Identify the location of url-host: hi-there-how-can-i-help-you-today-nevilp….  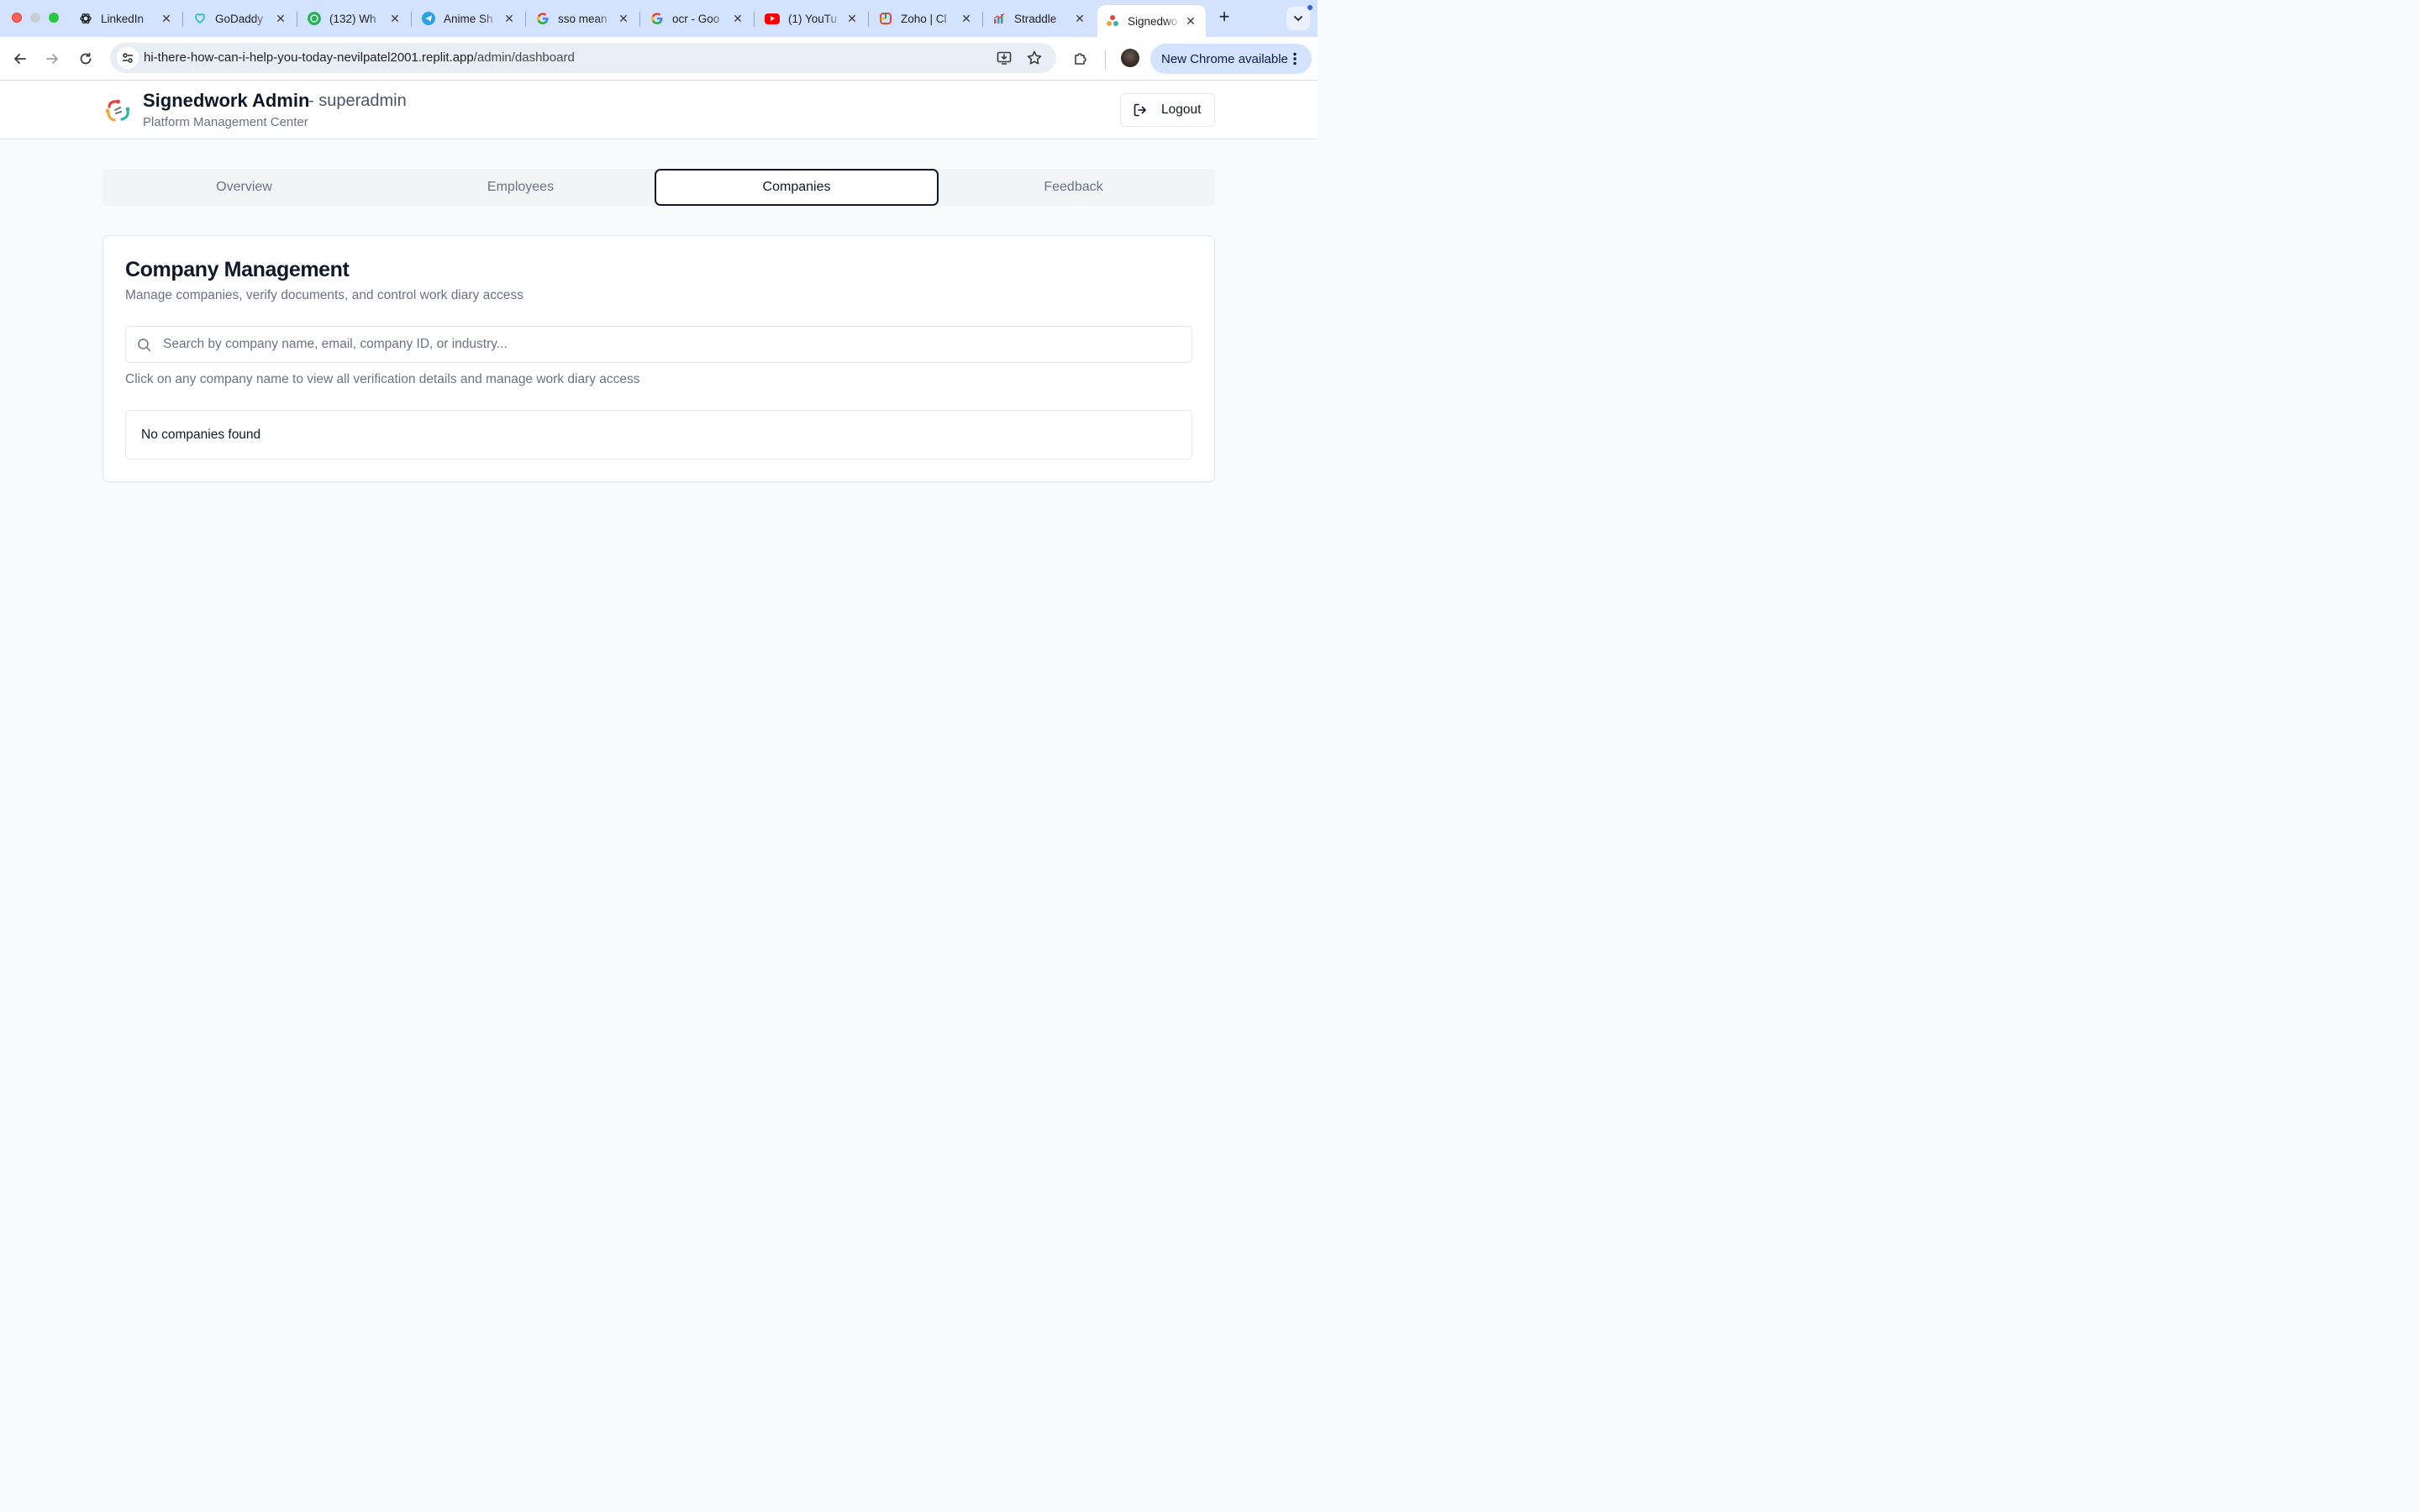
(309, 57).